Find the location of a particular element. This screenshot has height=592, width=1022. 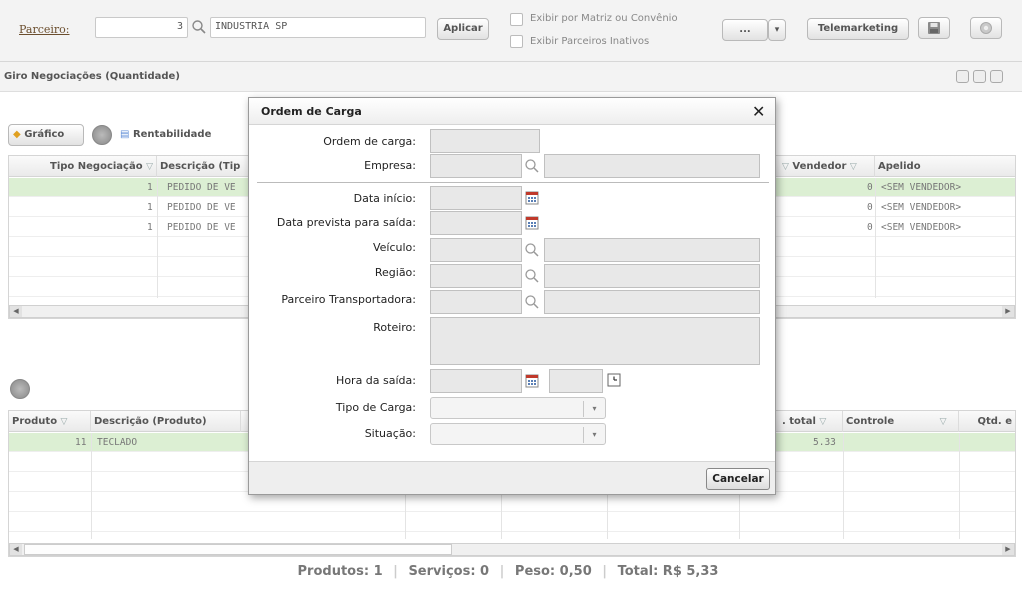

empresa-code-input is located at coordinates (476, 166).